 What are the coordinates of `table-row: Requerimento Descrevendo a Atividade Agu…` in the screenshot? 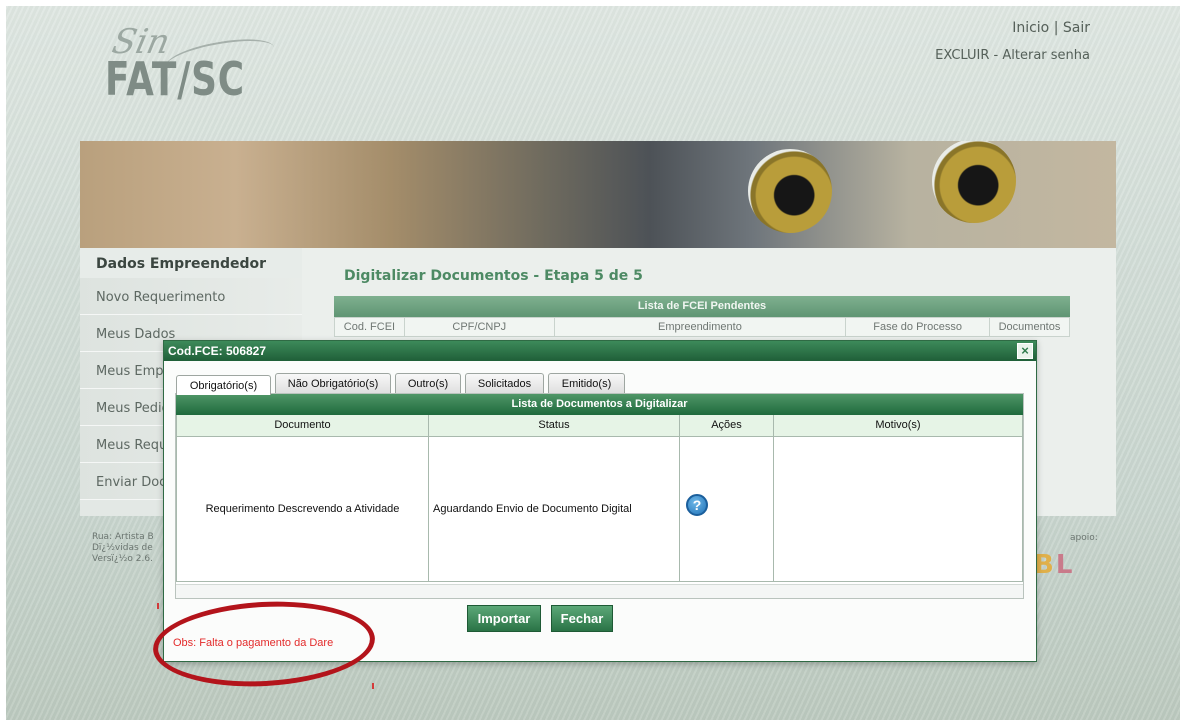 It's located at (599, 508).